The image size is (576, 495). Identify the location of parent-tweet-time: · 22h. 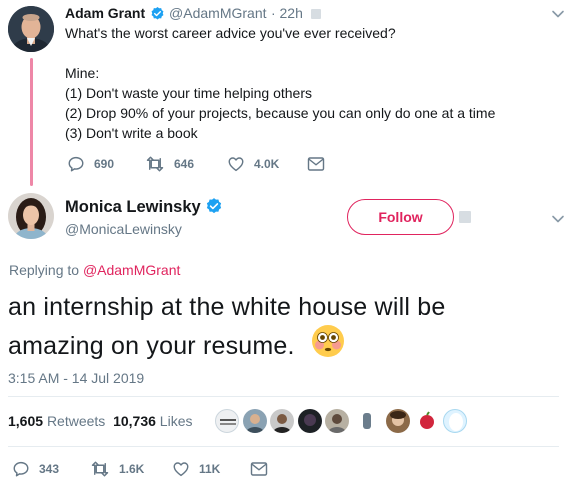
(287, 13).